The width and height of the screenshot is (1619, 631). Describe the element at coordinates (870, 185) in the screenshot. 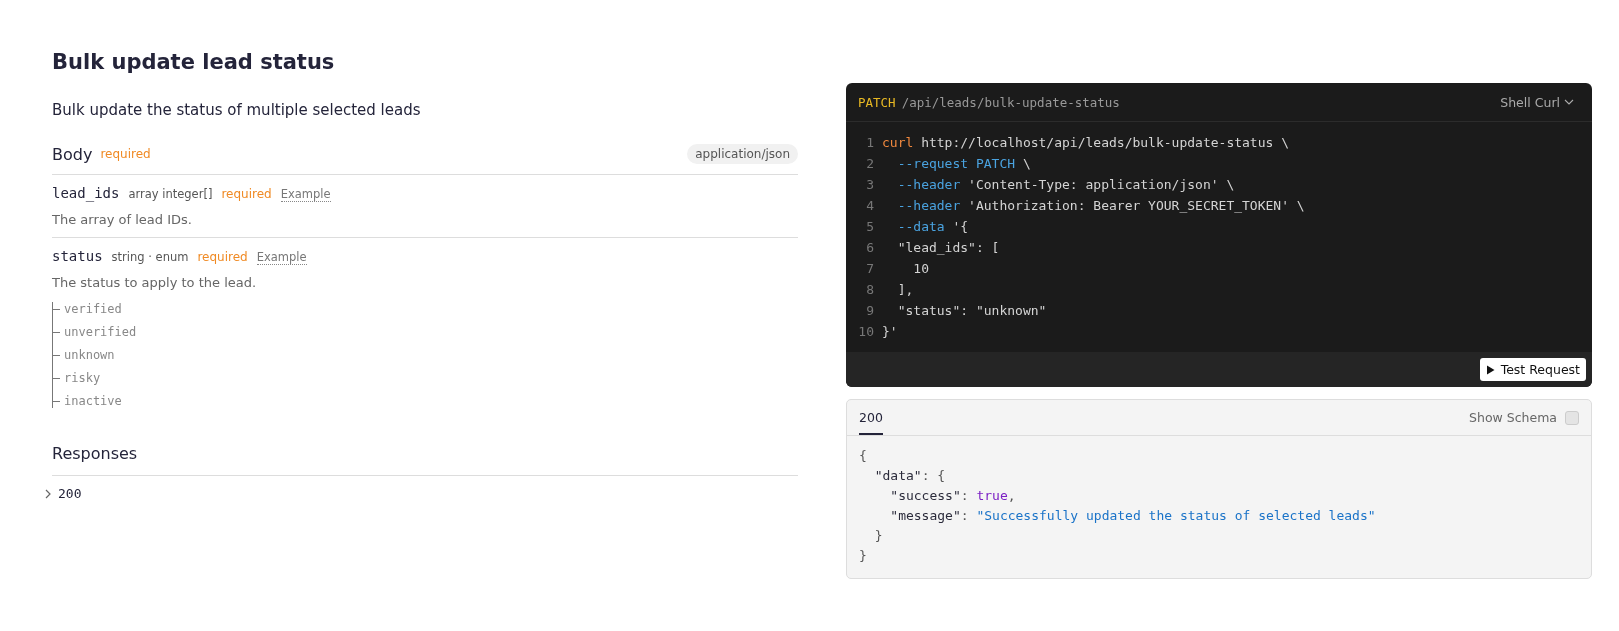

I see `line-number: 3` at that location.